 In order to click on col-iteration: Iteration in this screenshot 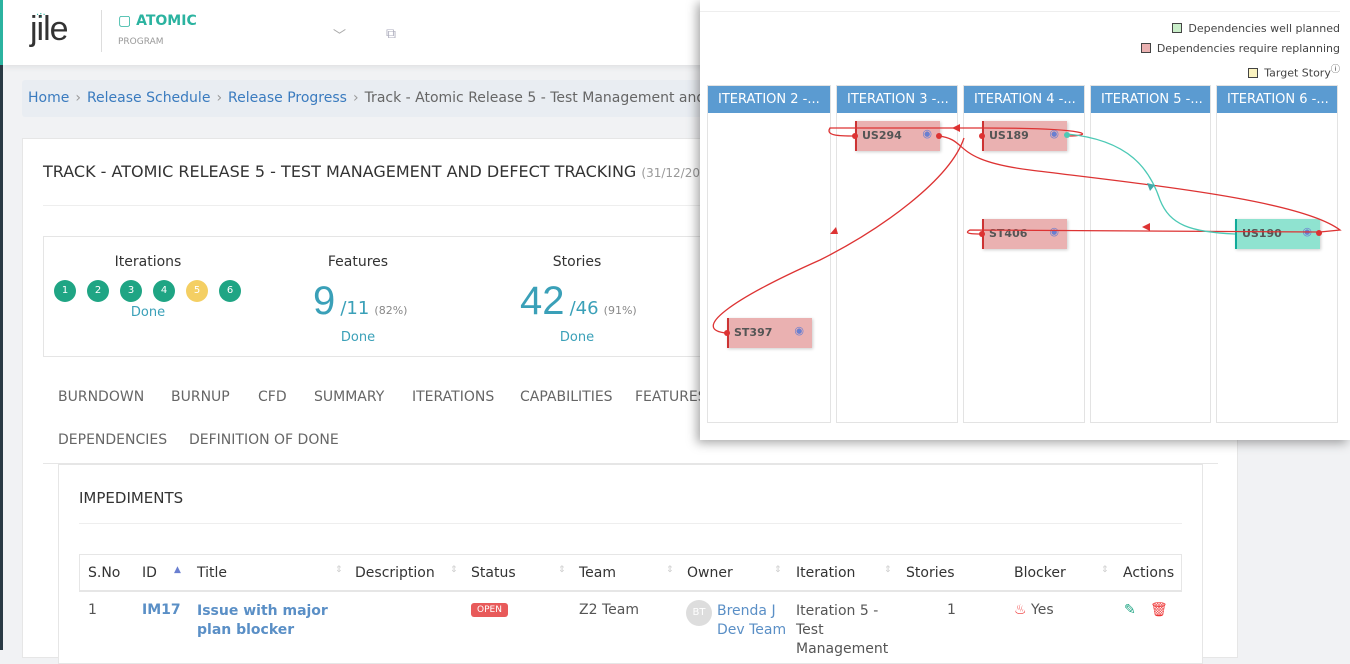, I will do `click(825, 573)`.